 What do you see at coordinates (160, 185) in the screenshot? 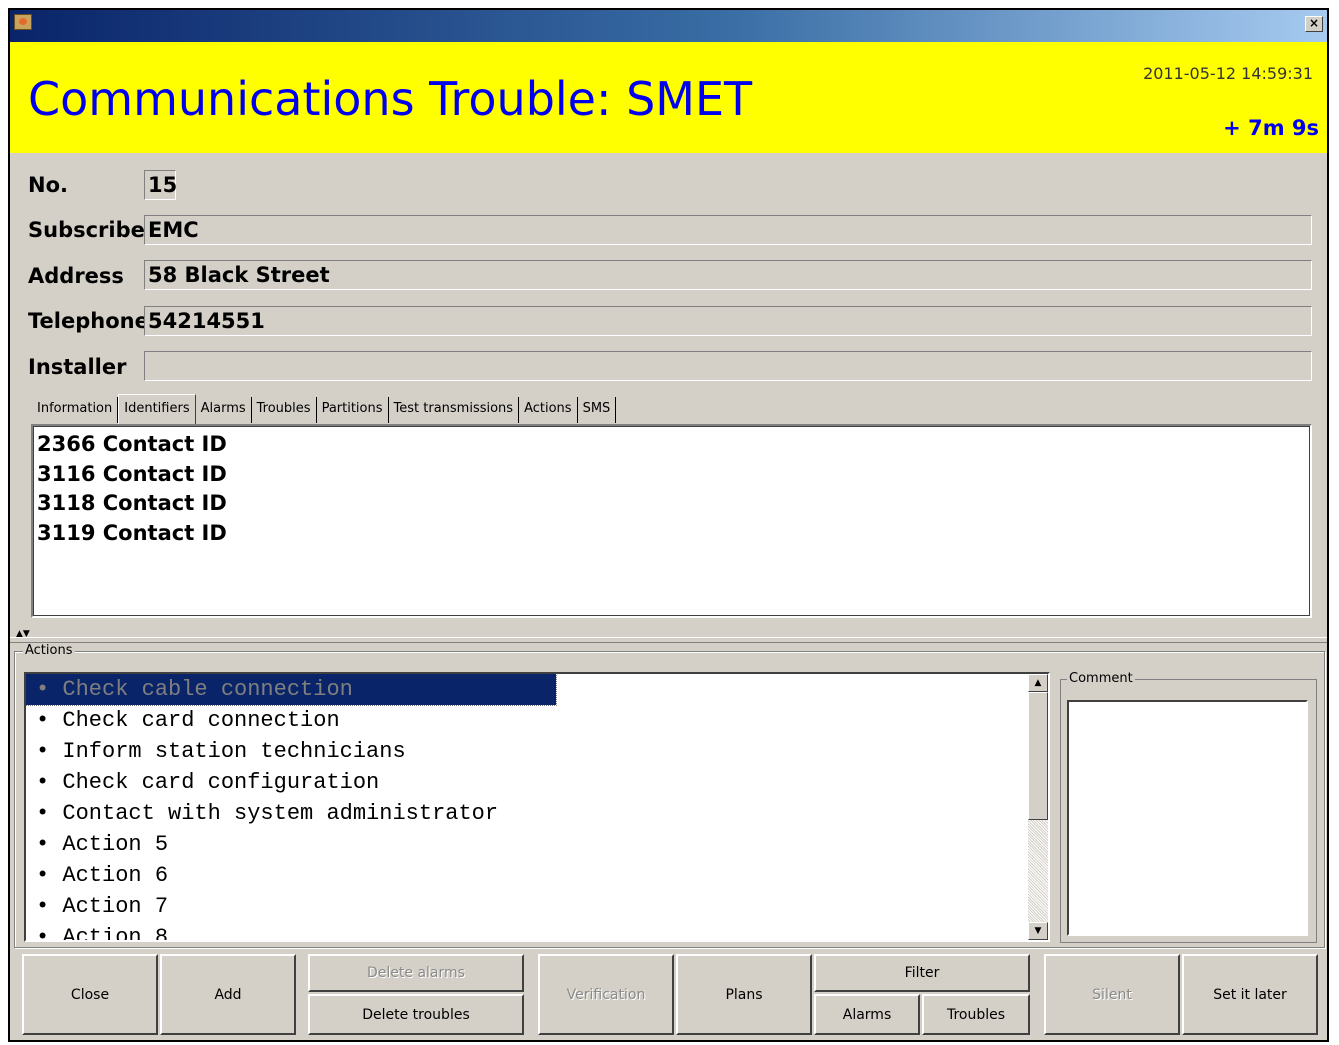
I see `no-field: 15` at bounding box center [160, 185].